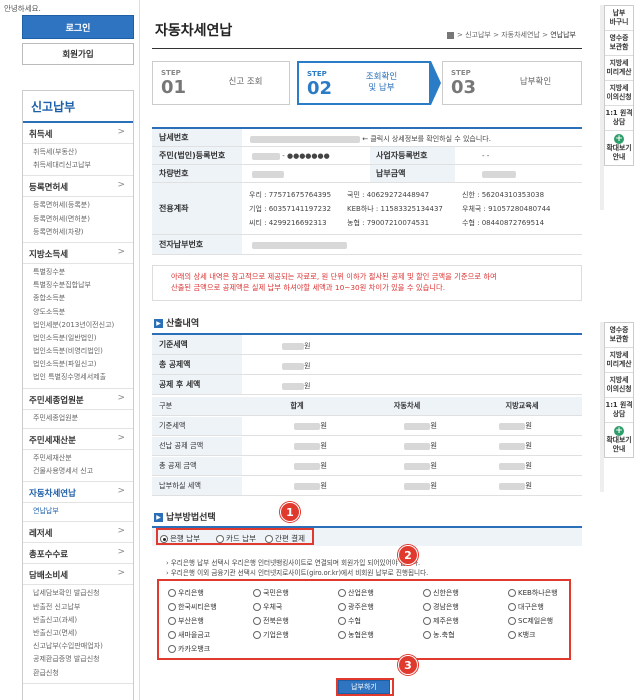 The image size is (640, 700). Describe the element at coordinates (441, 607) in the screenshot. I see `bank-option: 경남은행` at that location.